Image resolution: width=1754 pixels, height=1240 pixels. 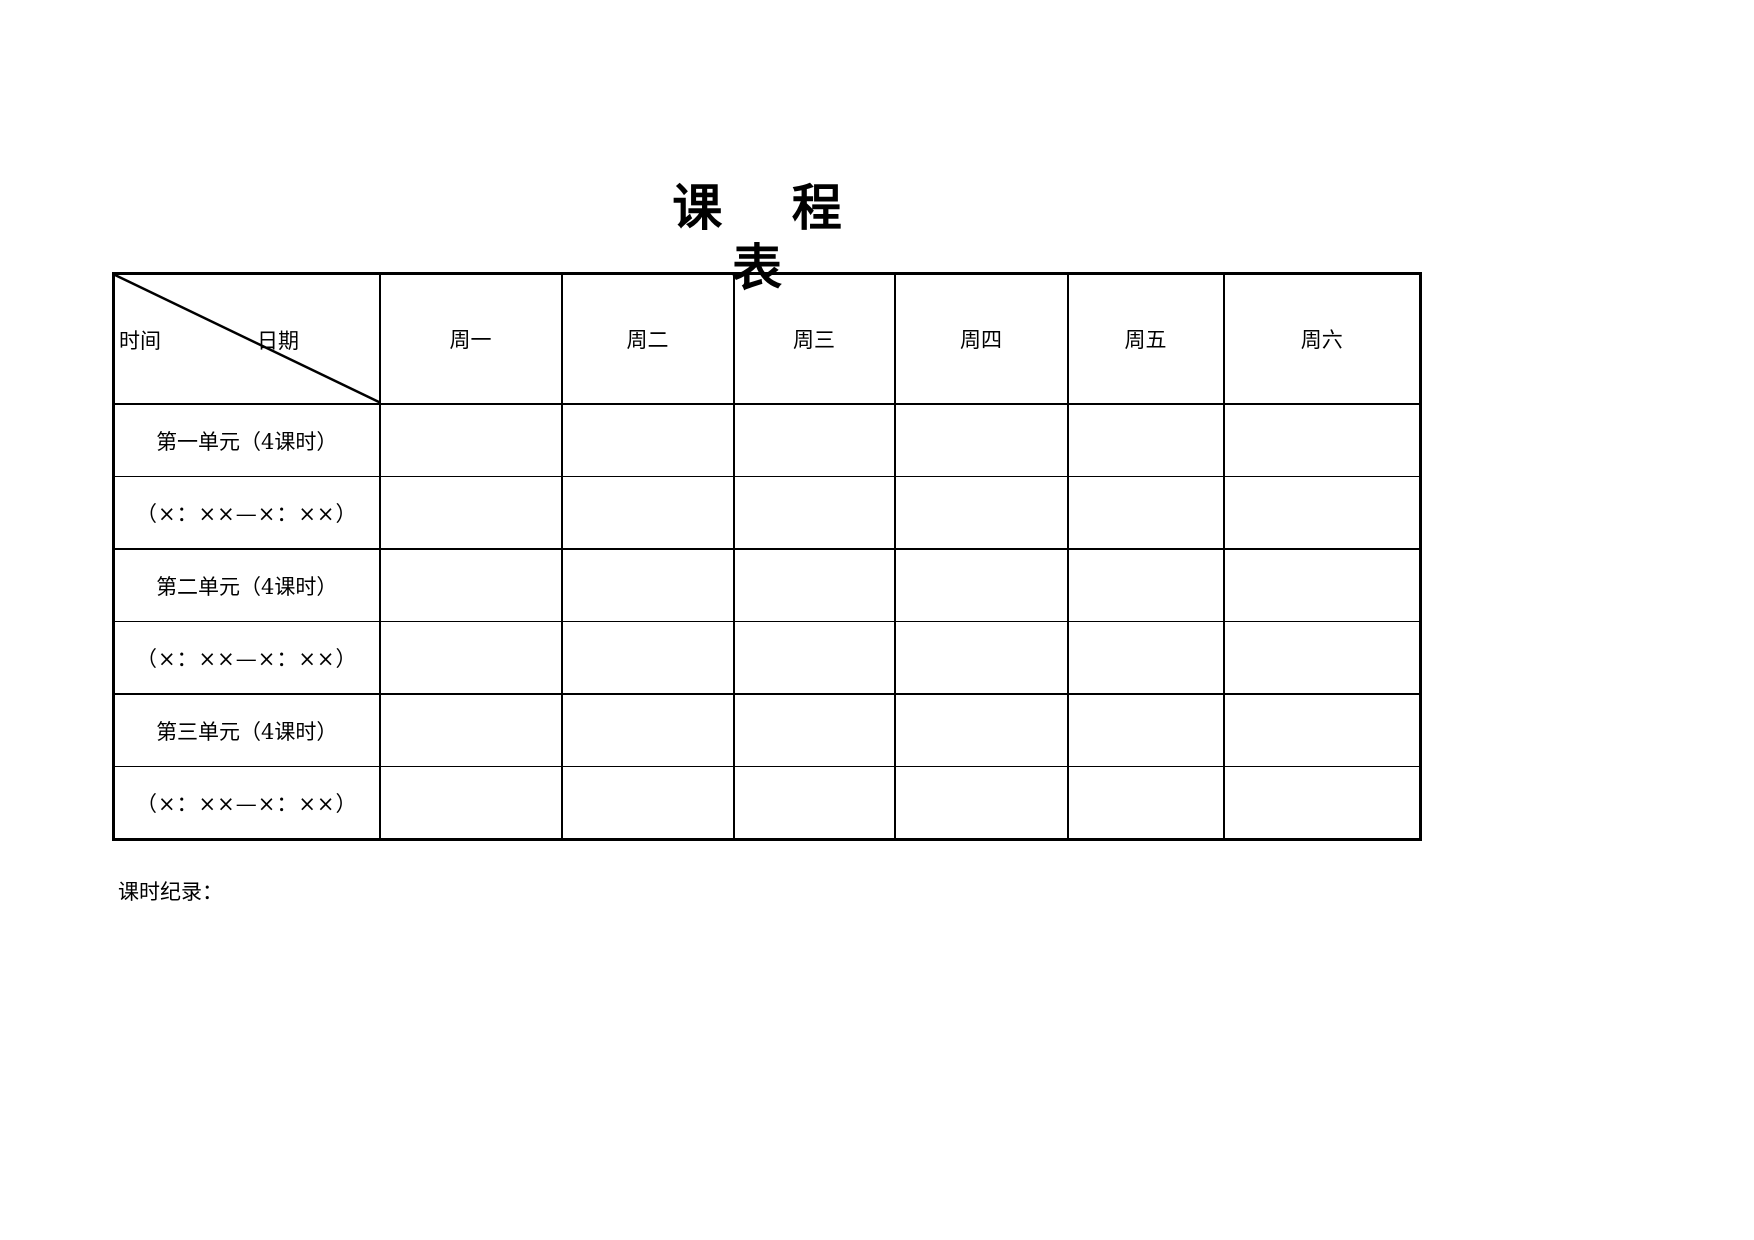 What do you see at coordinates (140, 341) in the screenshot?
I see `time-label: 时间` at bounding box center [140, 341].